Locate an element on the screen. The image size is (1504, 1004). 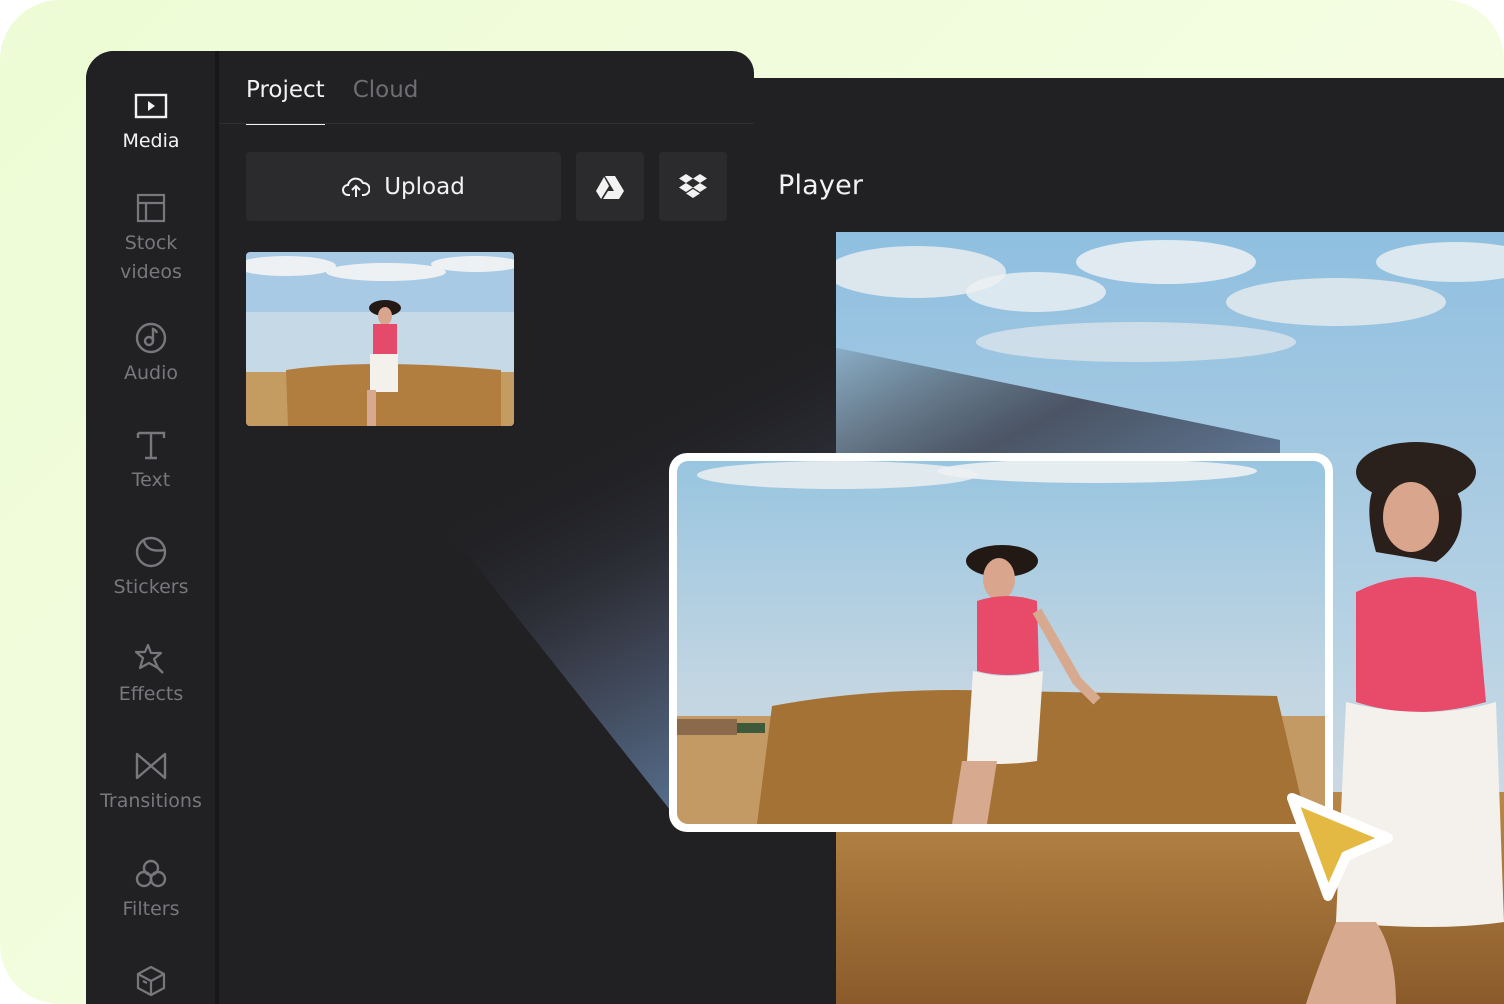
audio-icon is located at coordinates (151, 338).